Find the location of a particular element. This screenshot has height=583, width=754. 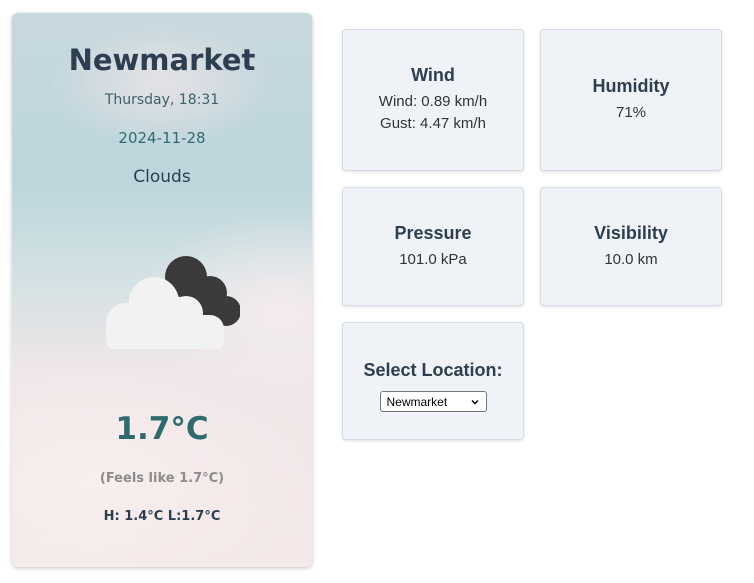

city-name: Newmarket is located at coordinates (162, 60).